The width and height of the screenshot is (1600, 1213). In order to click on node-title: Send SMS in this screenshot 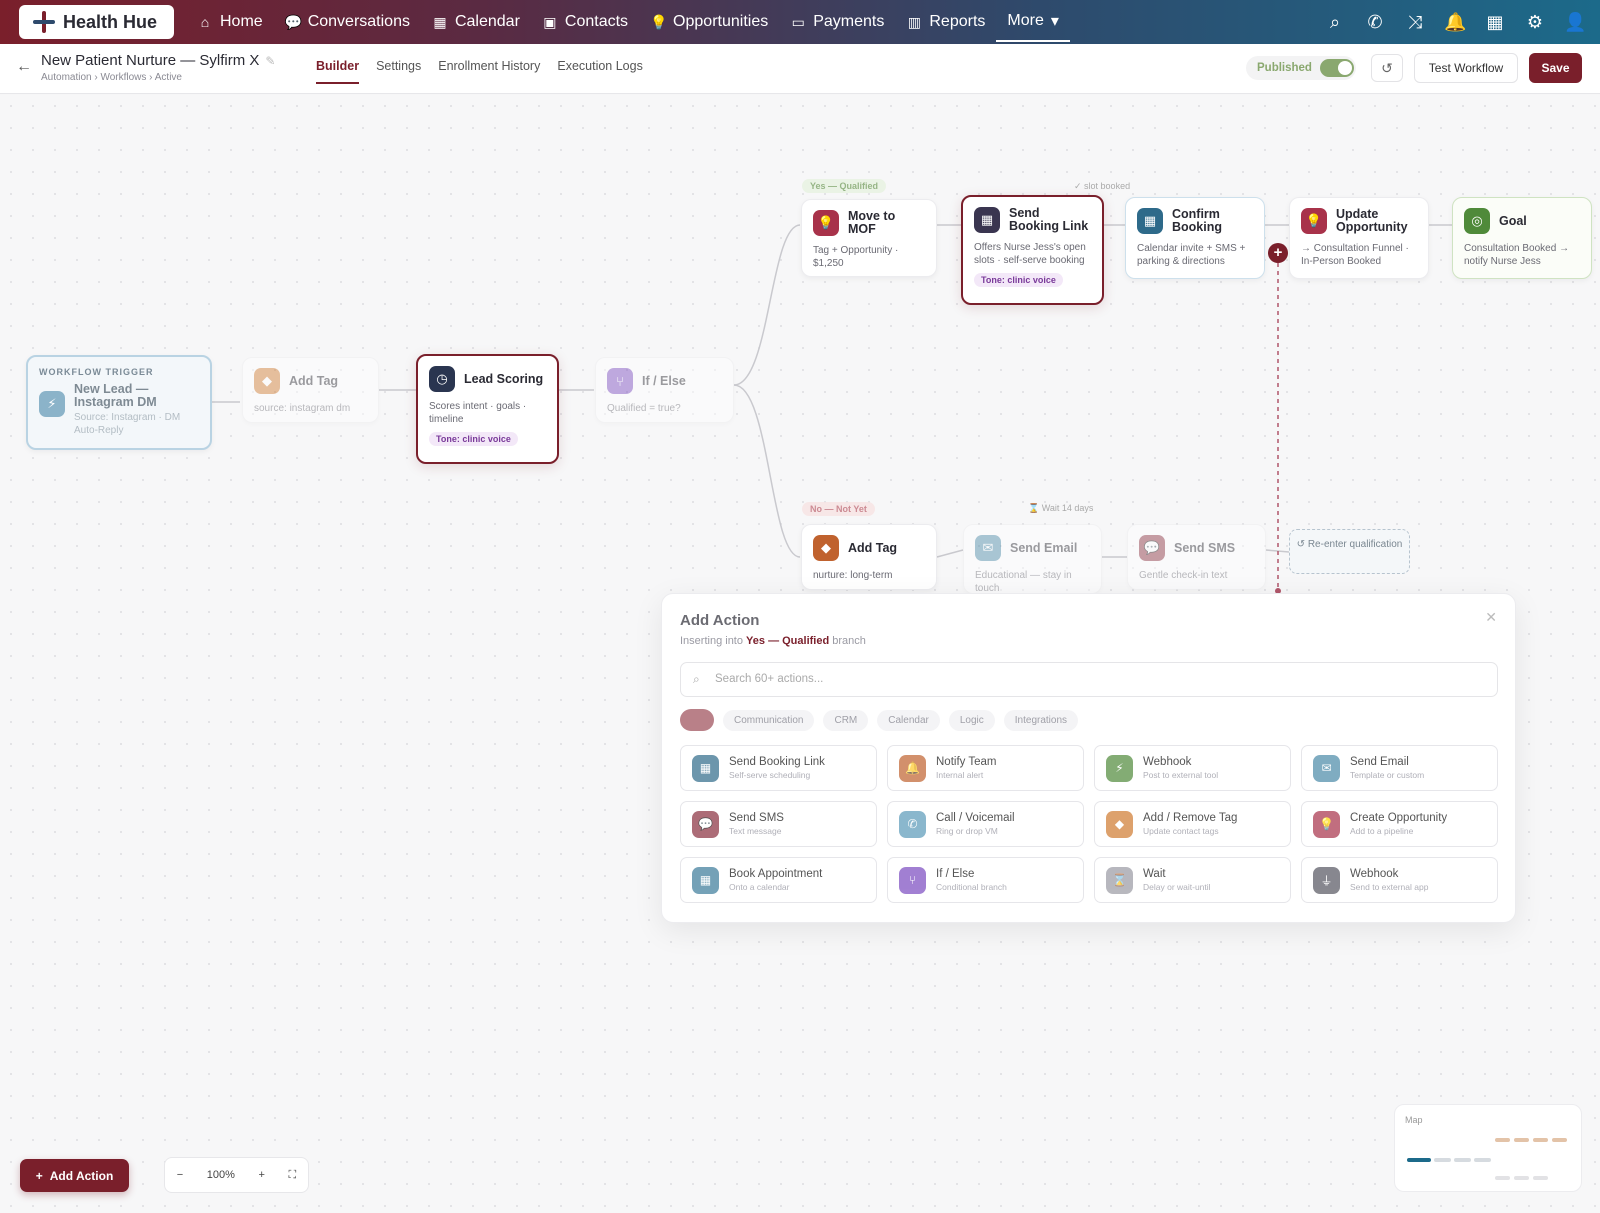, I will do `click(1205, 547)`.